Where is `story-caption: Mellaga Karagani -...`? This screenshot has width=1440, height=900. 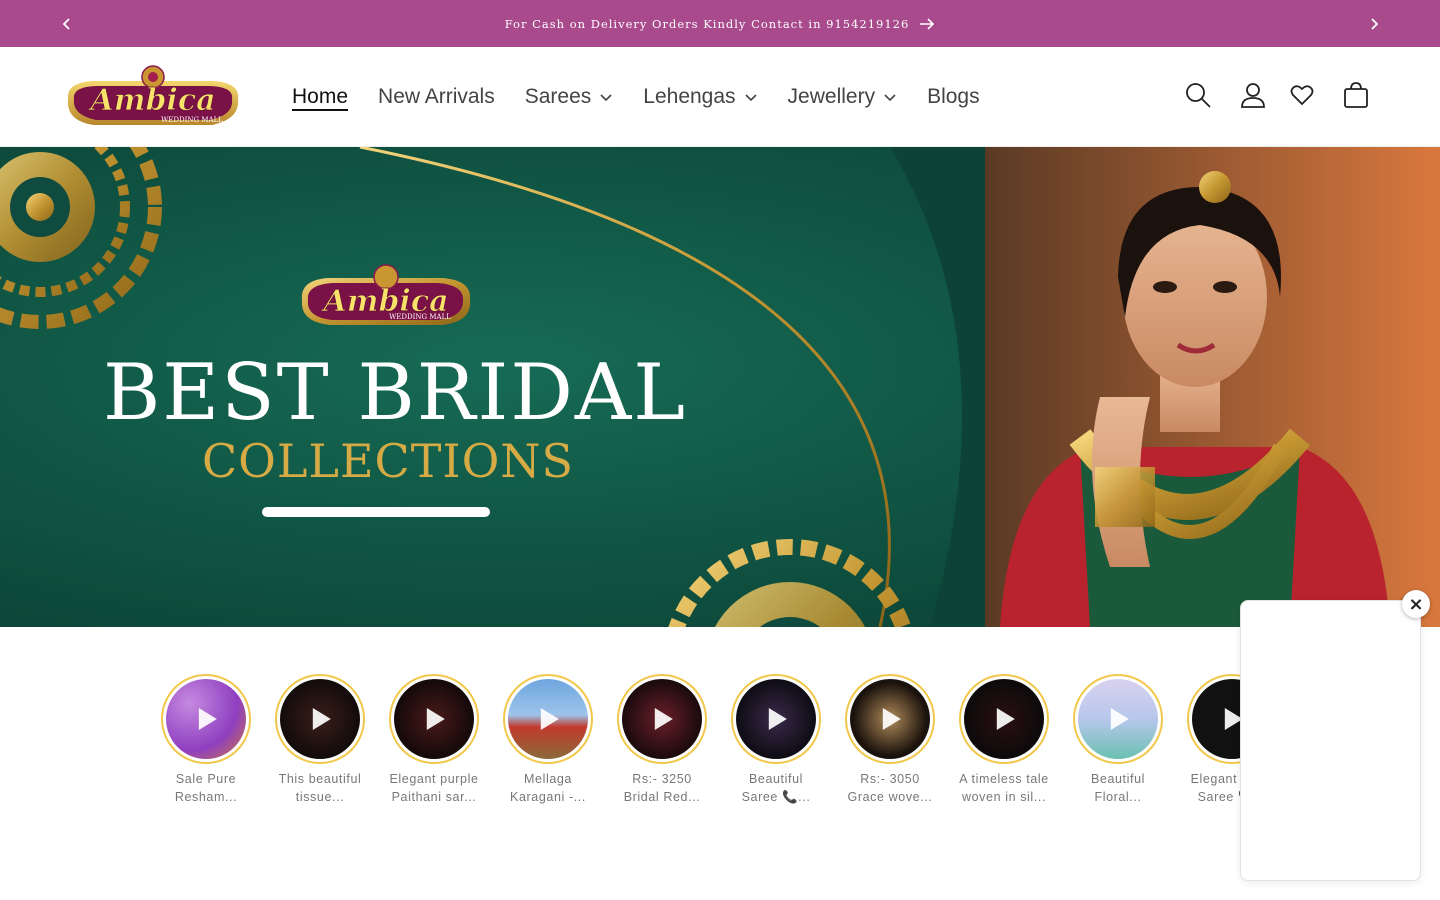
story-caption: Mellaga Karagani -... is located at coordinates (548, 788).